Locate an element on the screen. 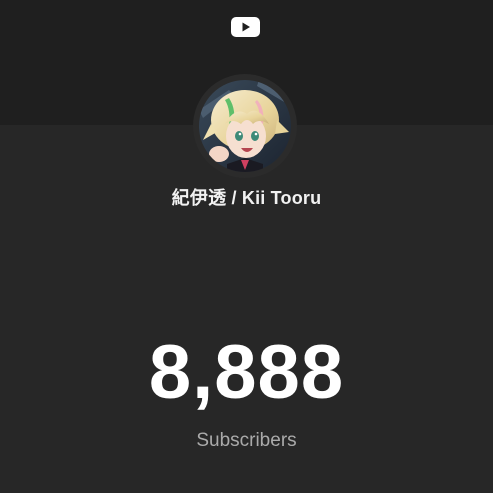 Image resolution: width=493 pixels, height=493 pixels. channel-avatar is located at coordinates (245, 126).